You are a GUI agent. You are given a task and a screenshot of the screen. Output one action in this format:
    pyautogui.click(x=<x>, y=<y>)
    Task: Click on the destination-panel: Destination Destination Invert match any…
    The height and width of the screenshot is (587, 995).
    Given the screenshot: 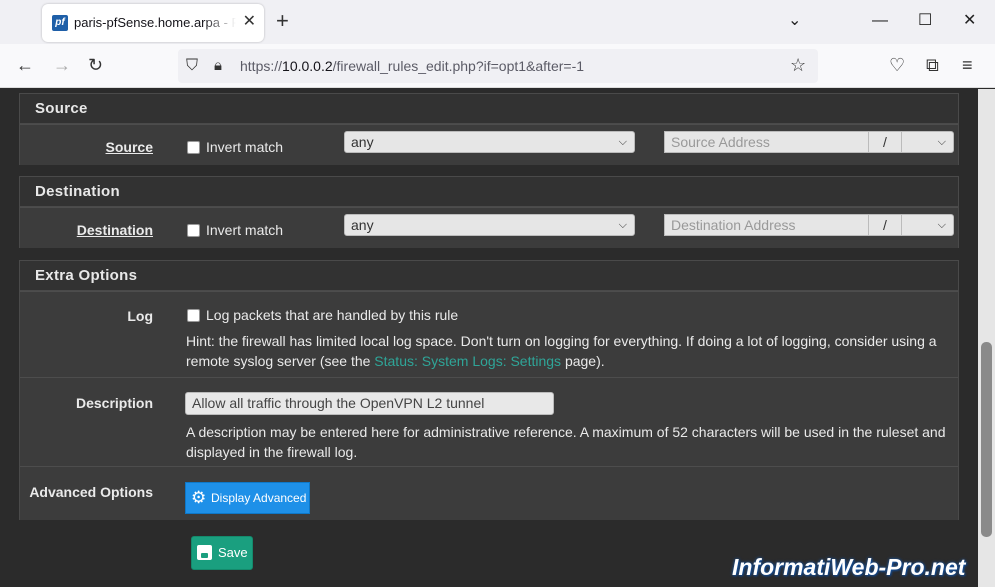 What is the action you would take?
    pyautogui.click(x=489, y=212)
    